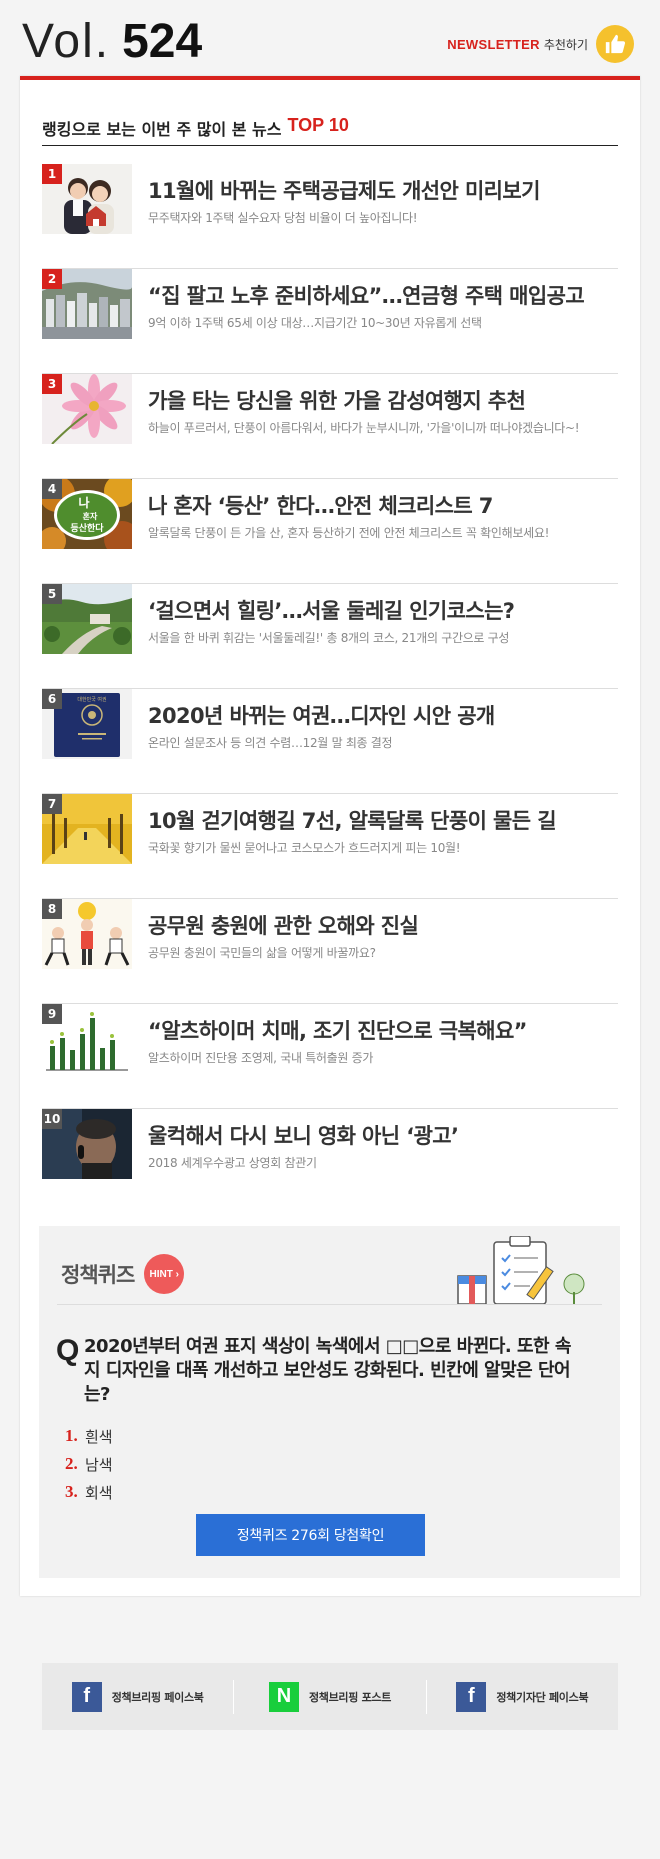 The height and width of the screenshot is (1859, 660). I want to click on news-title: 공무원 충원에 관한 오해와 진실, so click(283, 925).